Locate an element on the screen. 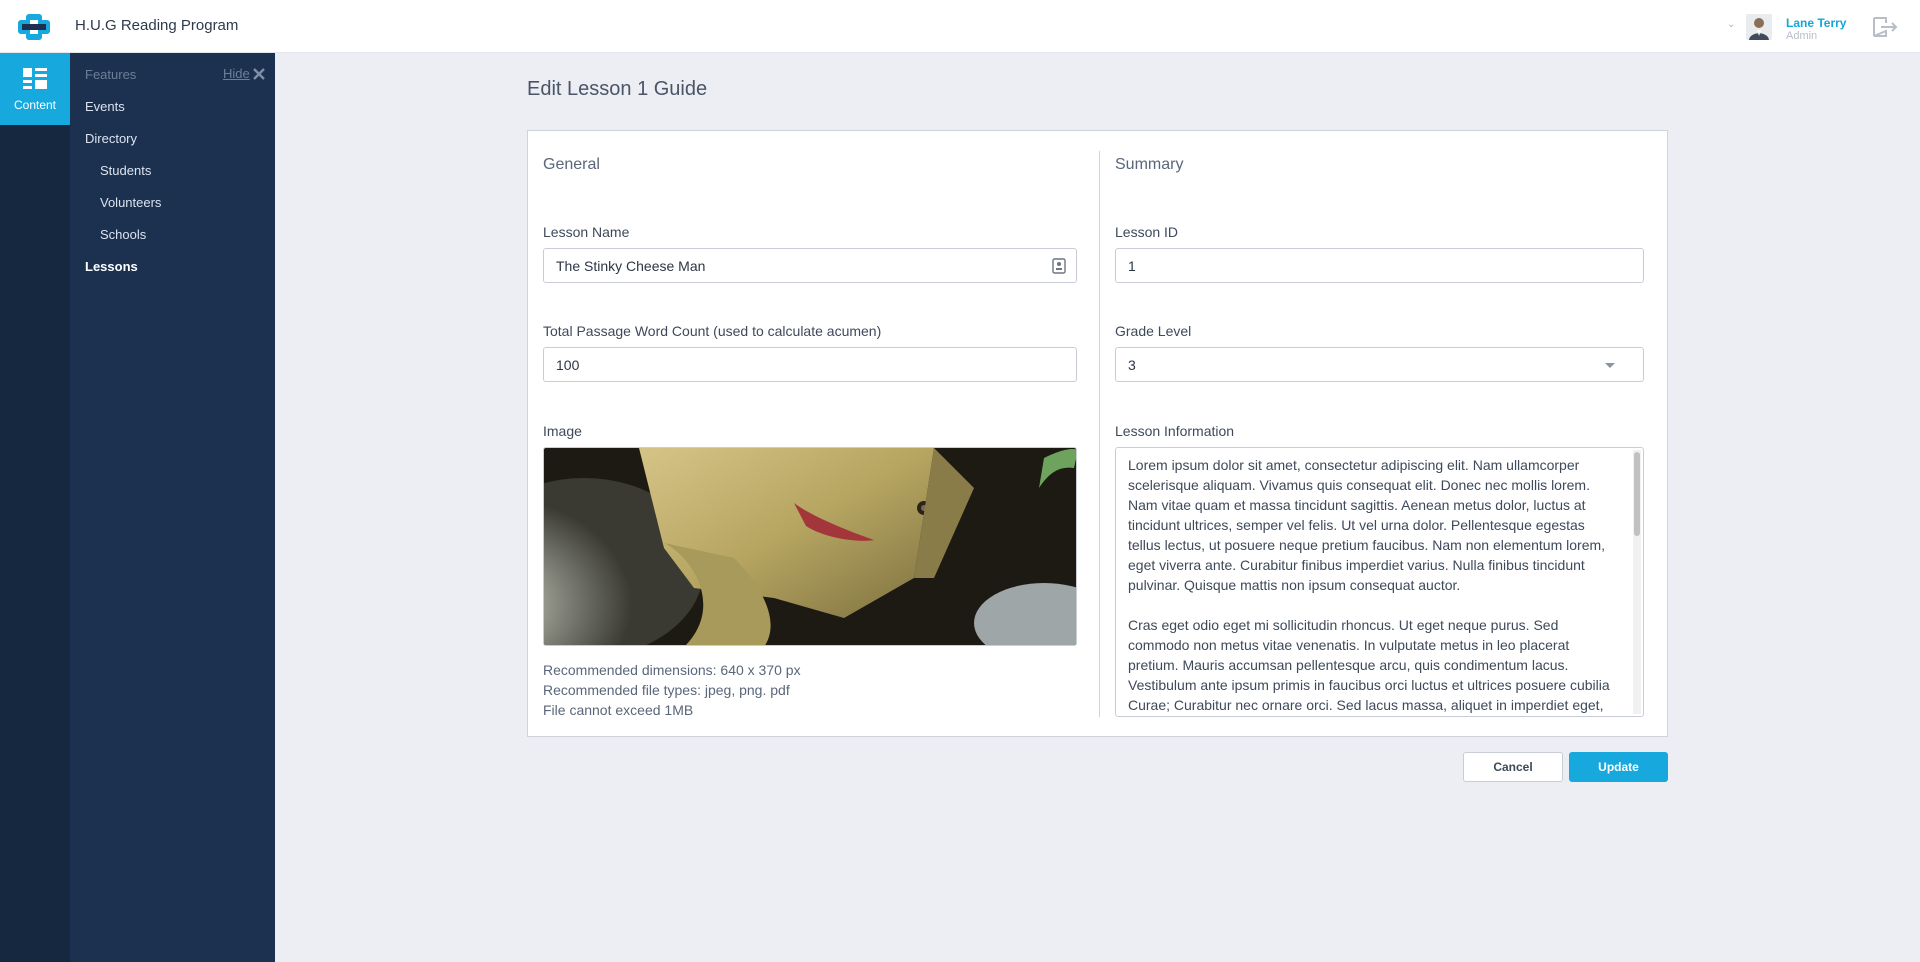  top-bar: H.U.G Reading Program ⌄ Lane Terry Admin is located at coordinates (960, 26).